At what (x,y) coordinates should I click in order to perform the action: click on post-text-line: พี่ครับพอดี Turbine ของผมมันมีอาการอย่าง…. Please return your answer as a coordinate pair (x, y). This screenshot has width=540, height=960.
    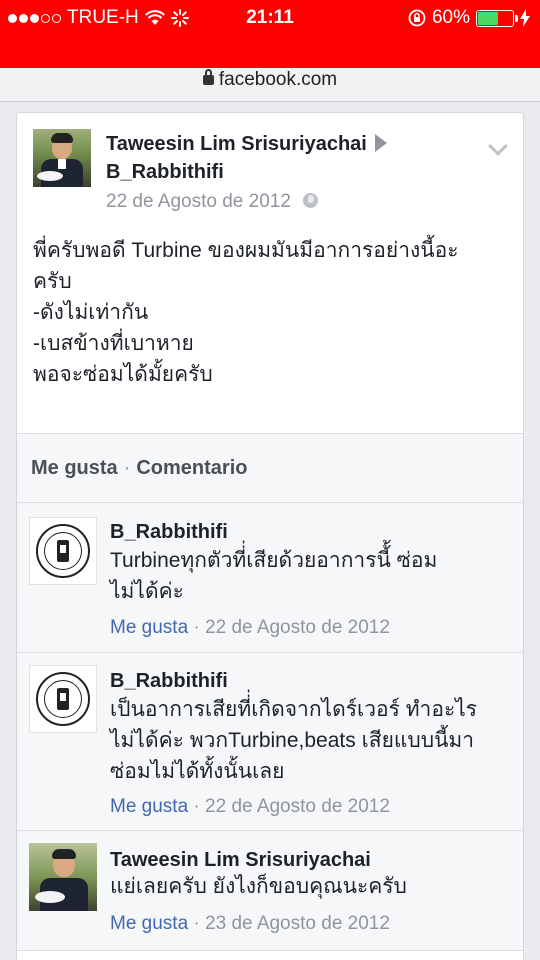
    Looking at the image, I should click on (246, 250).